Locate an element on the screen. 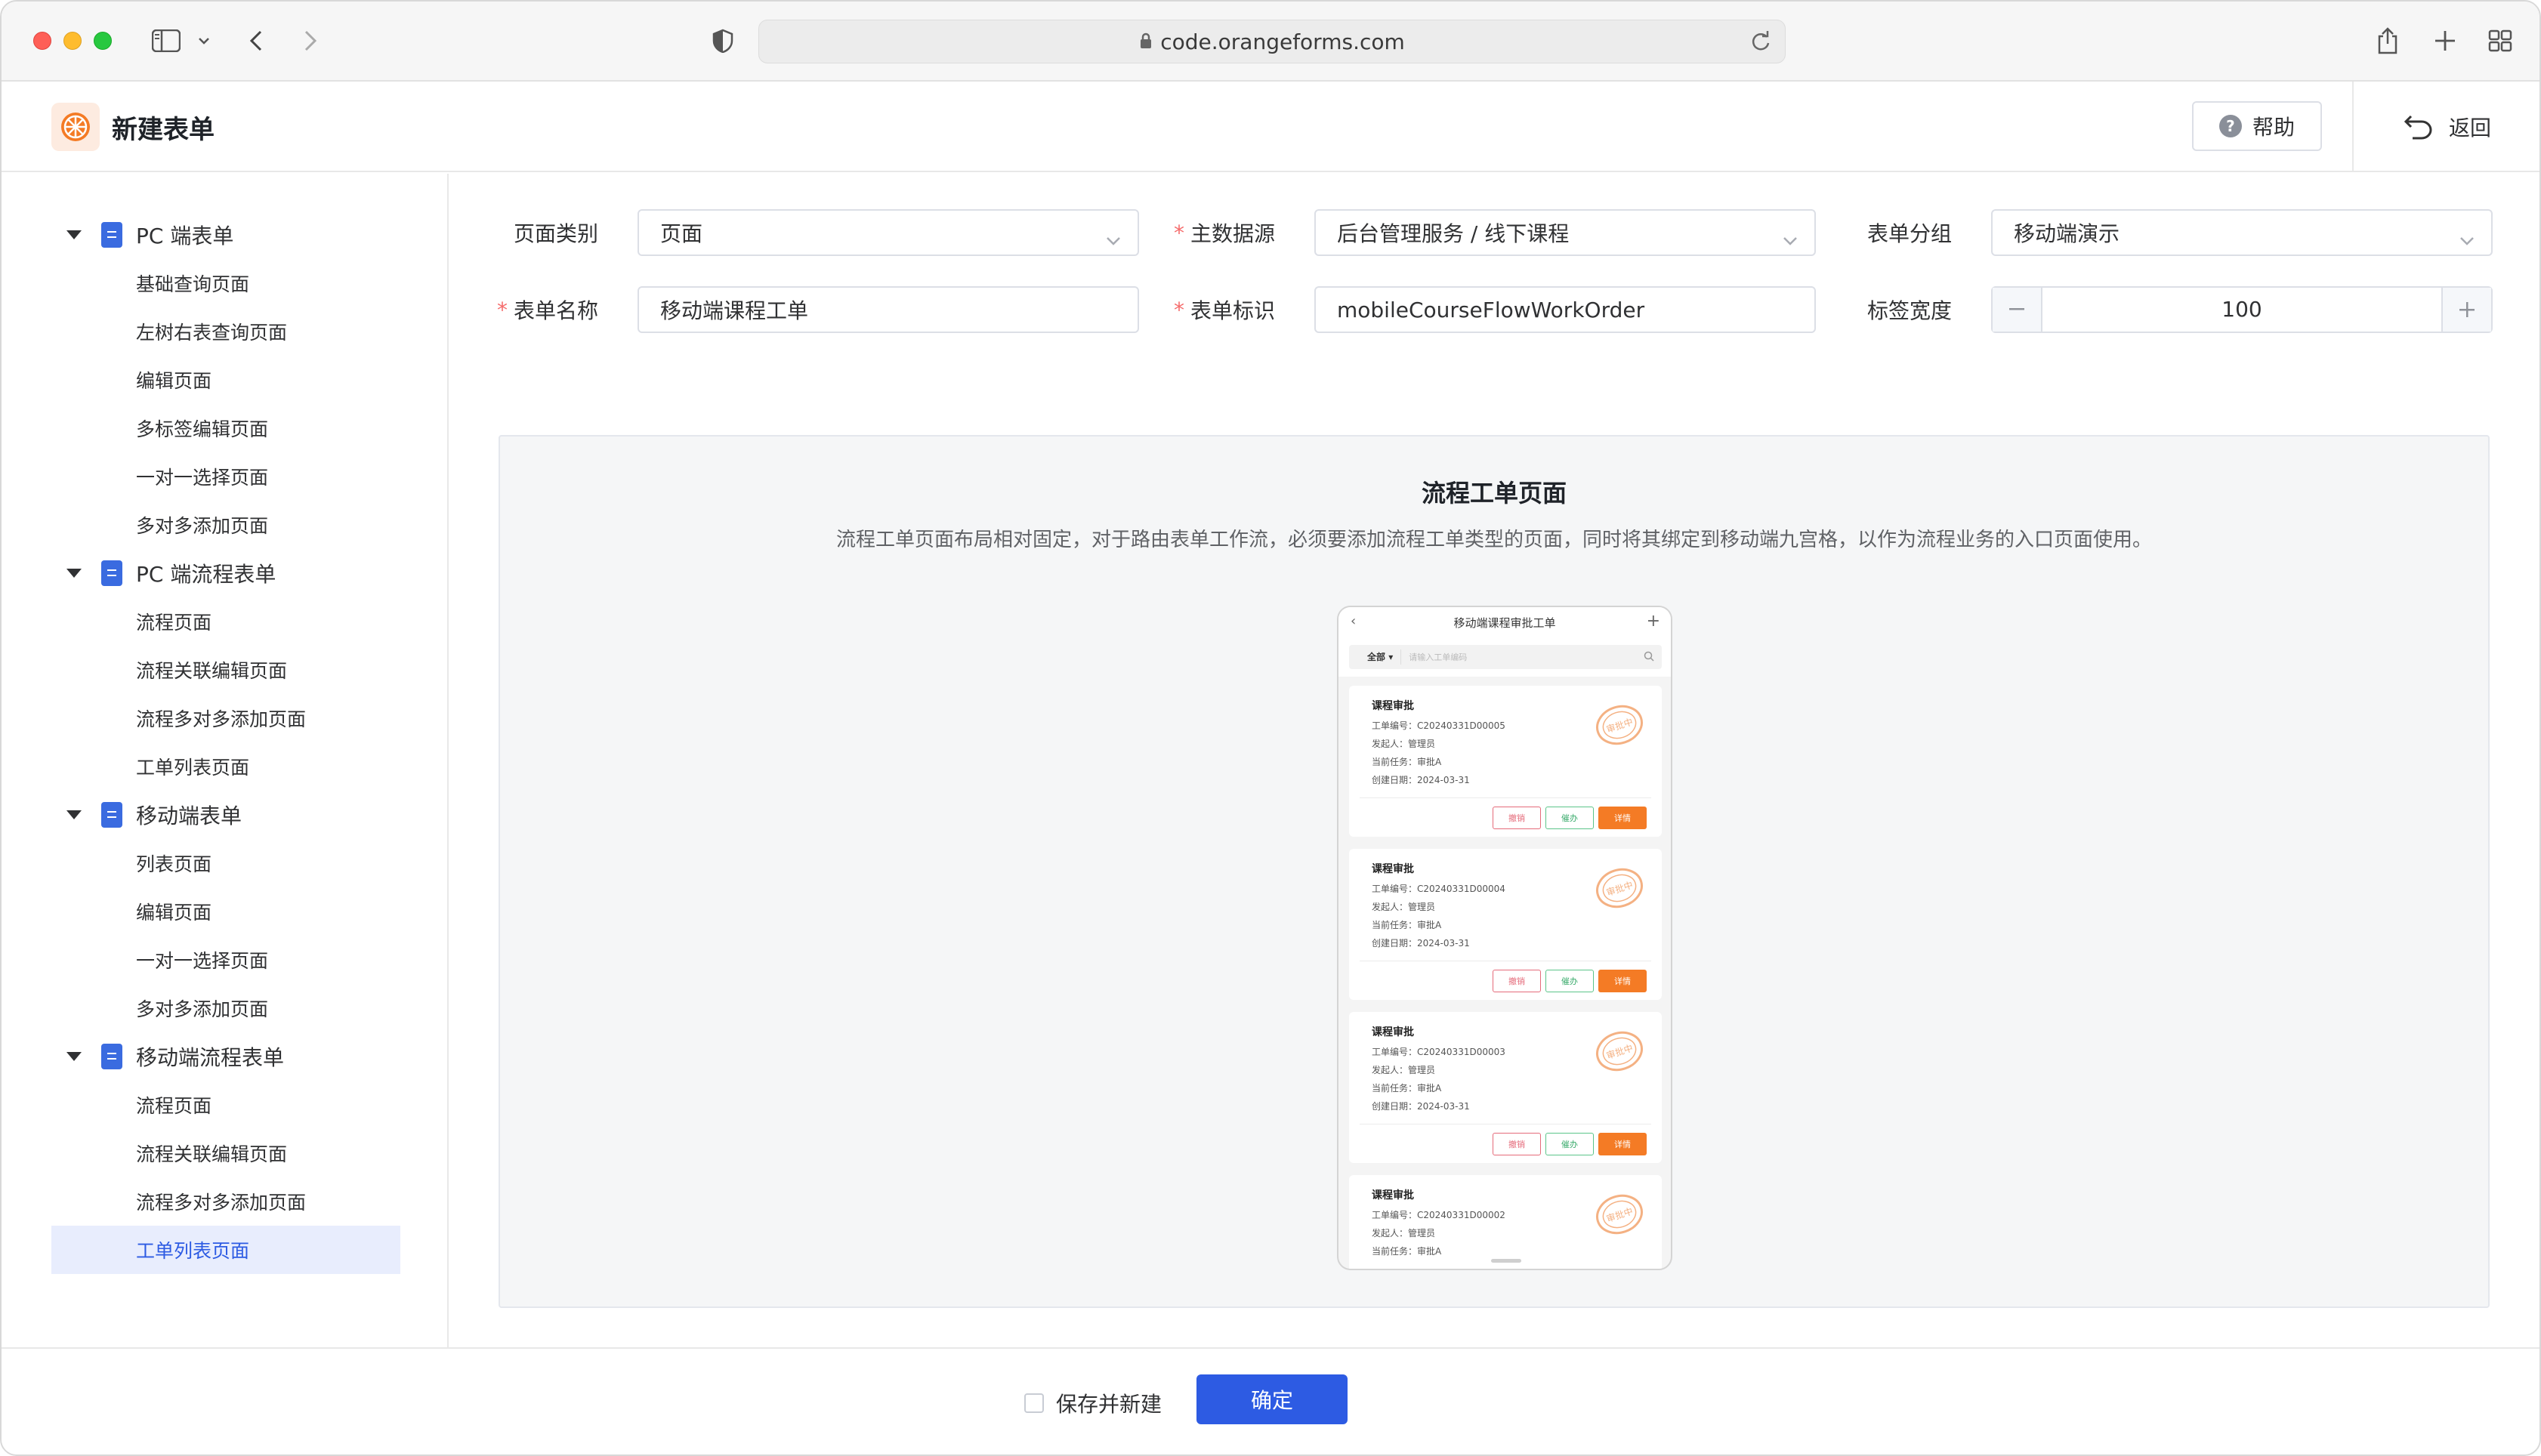 This screenshot has width=2541, height=1456. tree-group-mobile-form: 移动端表单 is located at coordinates (224, 815).